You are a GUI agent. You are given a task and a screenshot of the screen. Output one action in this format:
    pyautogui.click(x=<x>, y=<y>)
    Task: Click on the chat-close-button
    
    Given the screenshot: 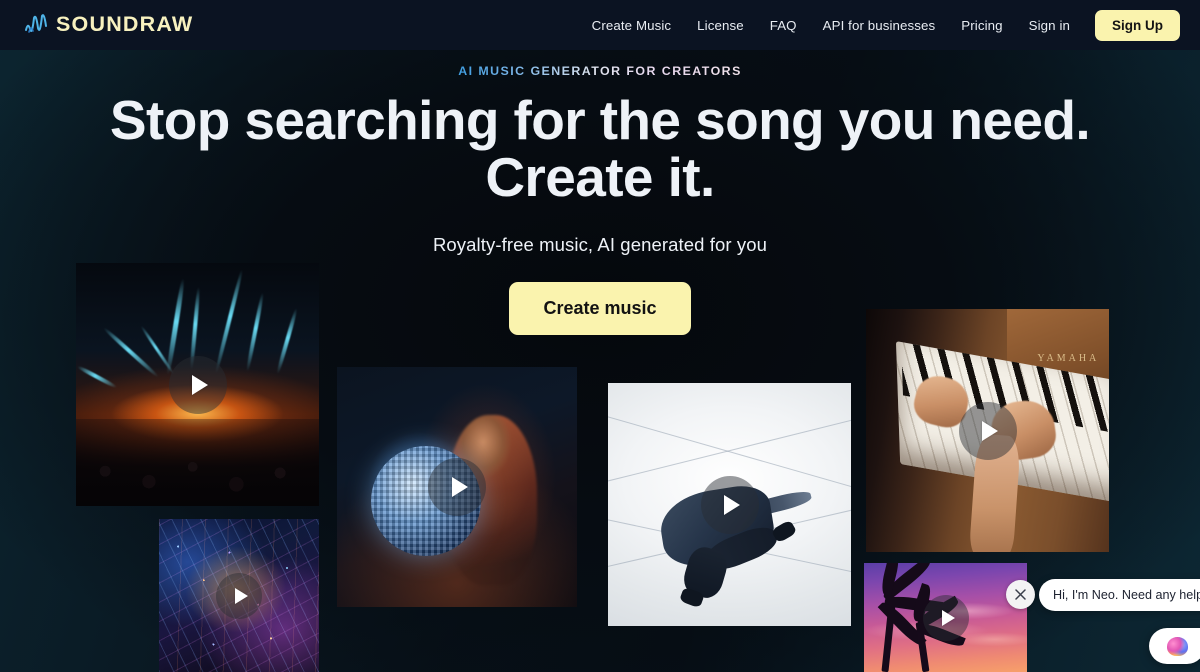 What is the action you would take?
    pyautogui.click(x=1020, y=594)
    